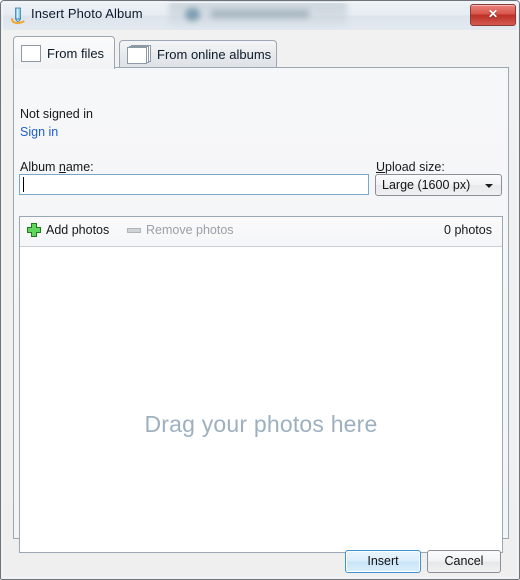 The height and width of the screenshot is (580, 520). What do you see at coordinates (260, 559) in the screenshot?
I see `dialog-footer: Insert Cancel` at bounding box center [260, 559].